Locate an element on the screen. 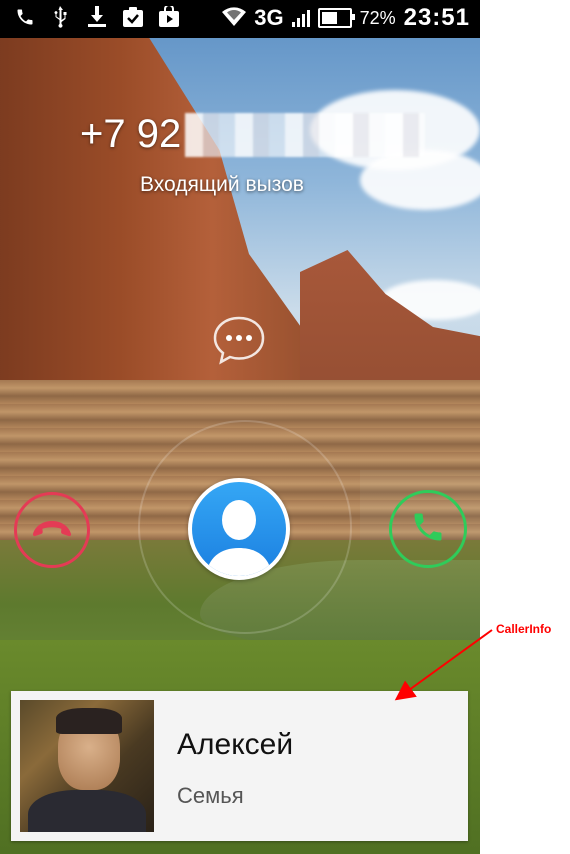  accept-call-button is located at coordinates (428, 529).